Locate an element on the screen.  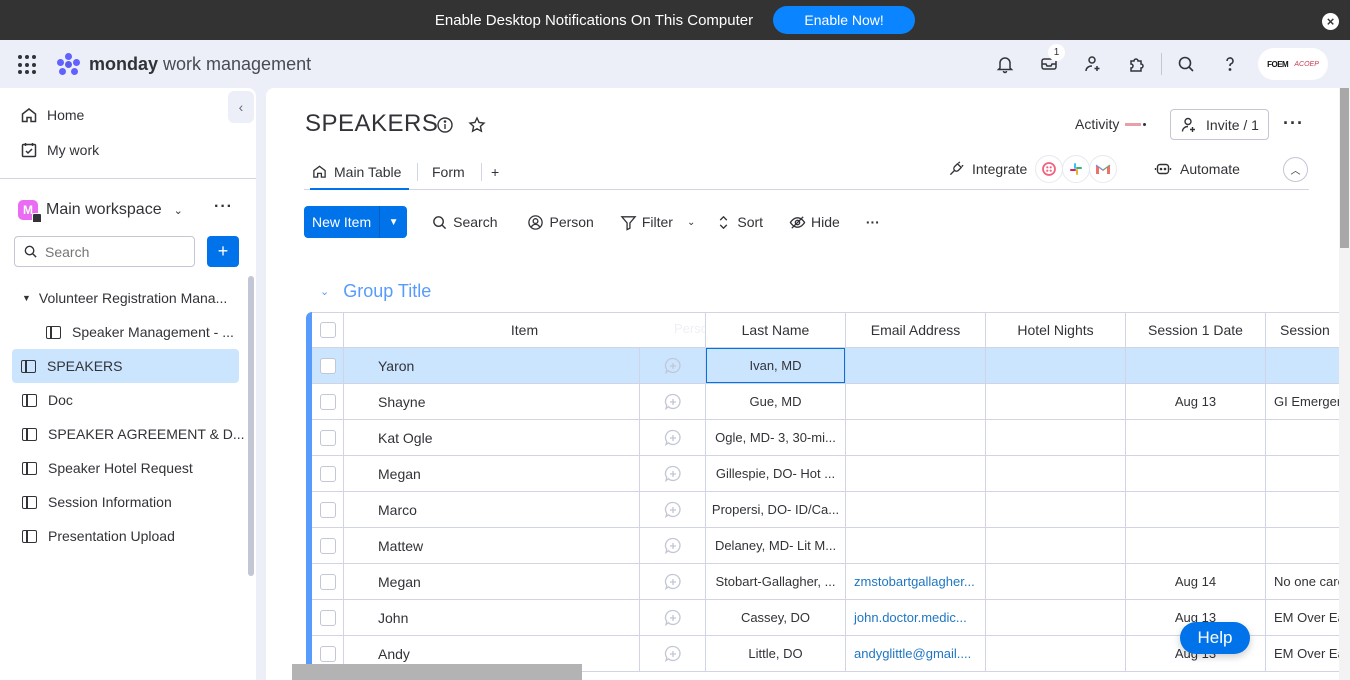
toolbar-more-icon: ··· is located at coordinates (873, 222).